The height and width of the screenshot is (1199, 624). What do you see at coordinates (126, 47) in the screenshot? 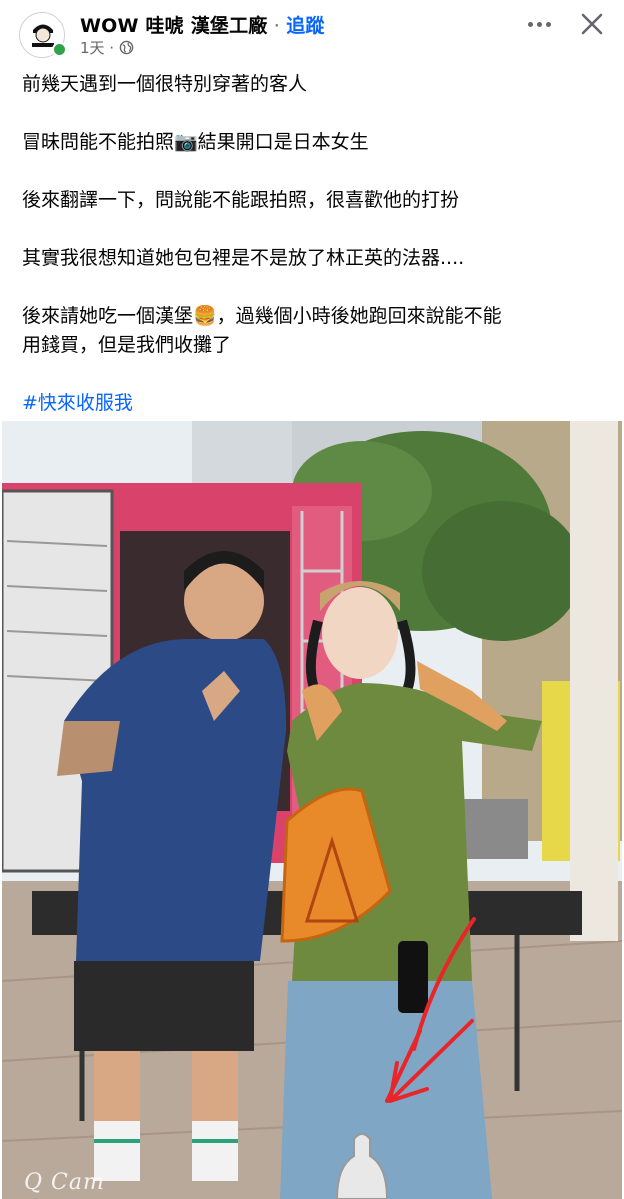
I see `globe-icon` at bounding box center [126, 47].